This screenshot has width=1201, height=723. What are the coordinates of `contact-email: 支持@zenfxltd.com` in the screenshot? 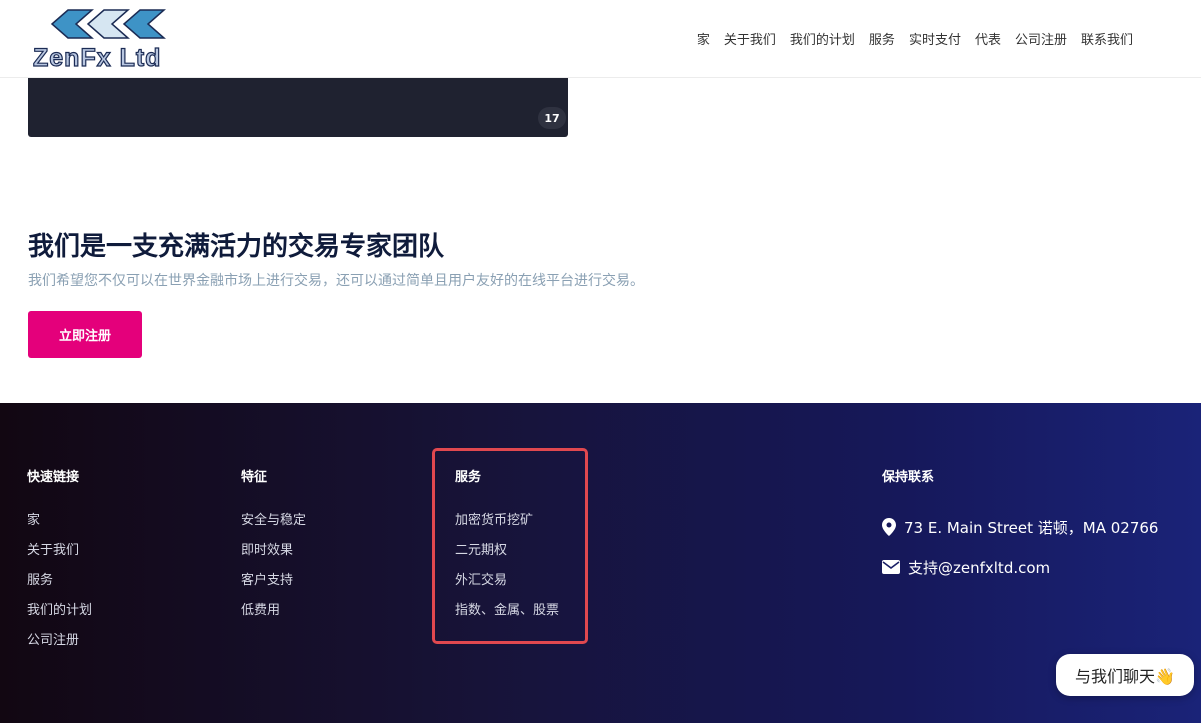 It's located at (1020, 567).